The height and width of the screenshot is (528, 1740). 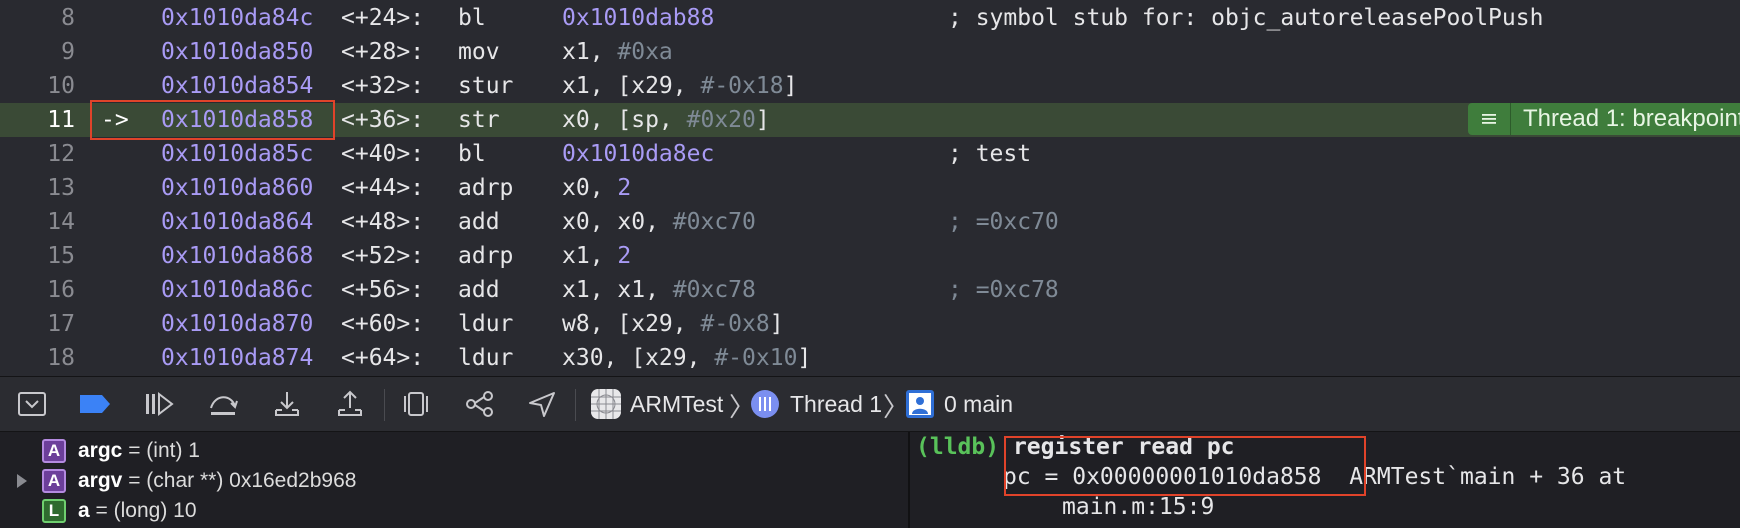 I want to click on line-number: 13, so click(x=37, y=188).